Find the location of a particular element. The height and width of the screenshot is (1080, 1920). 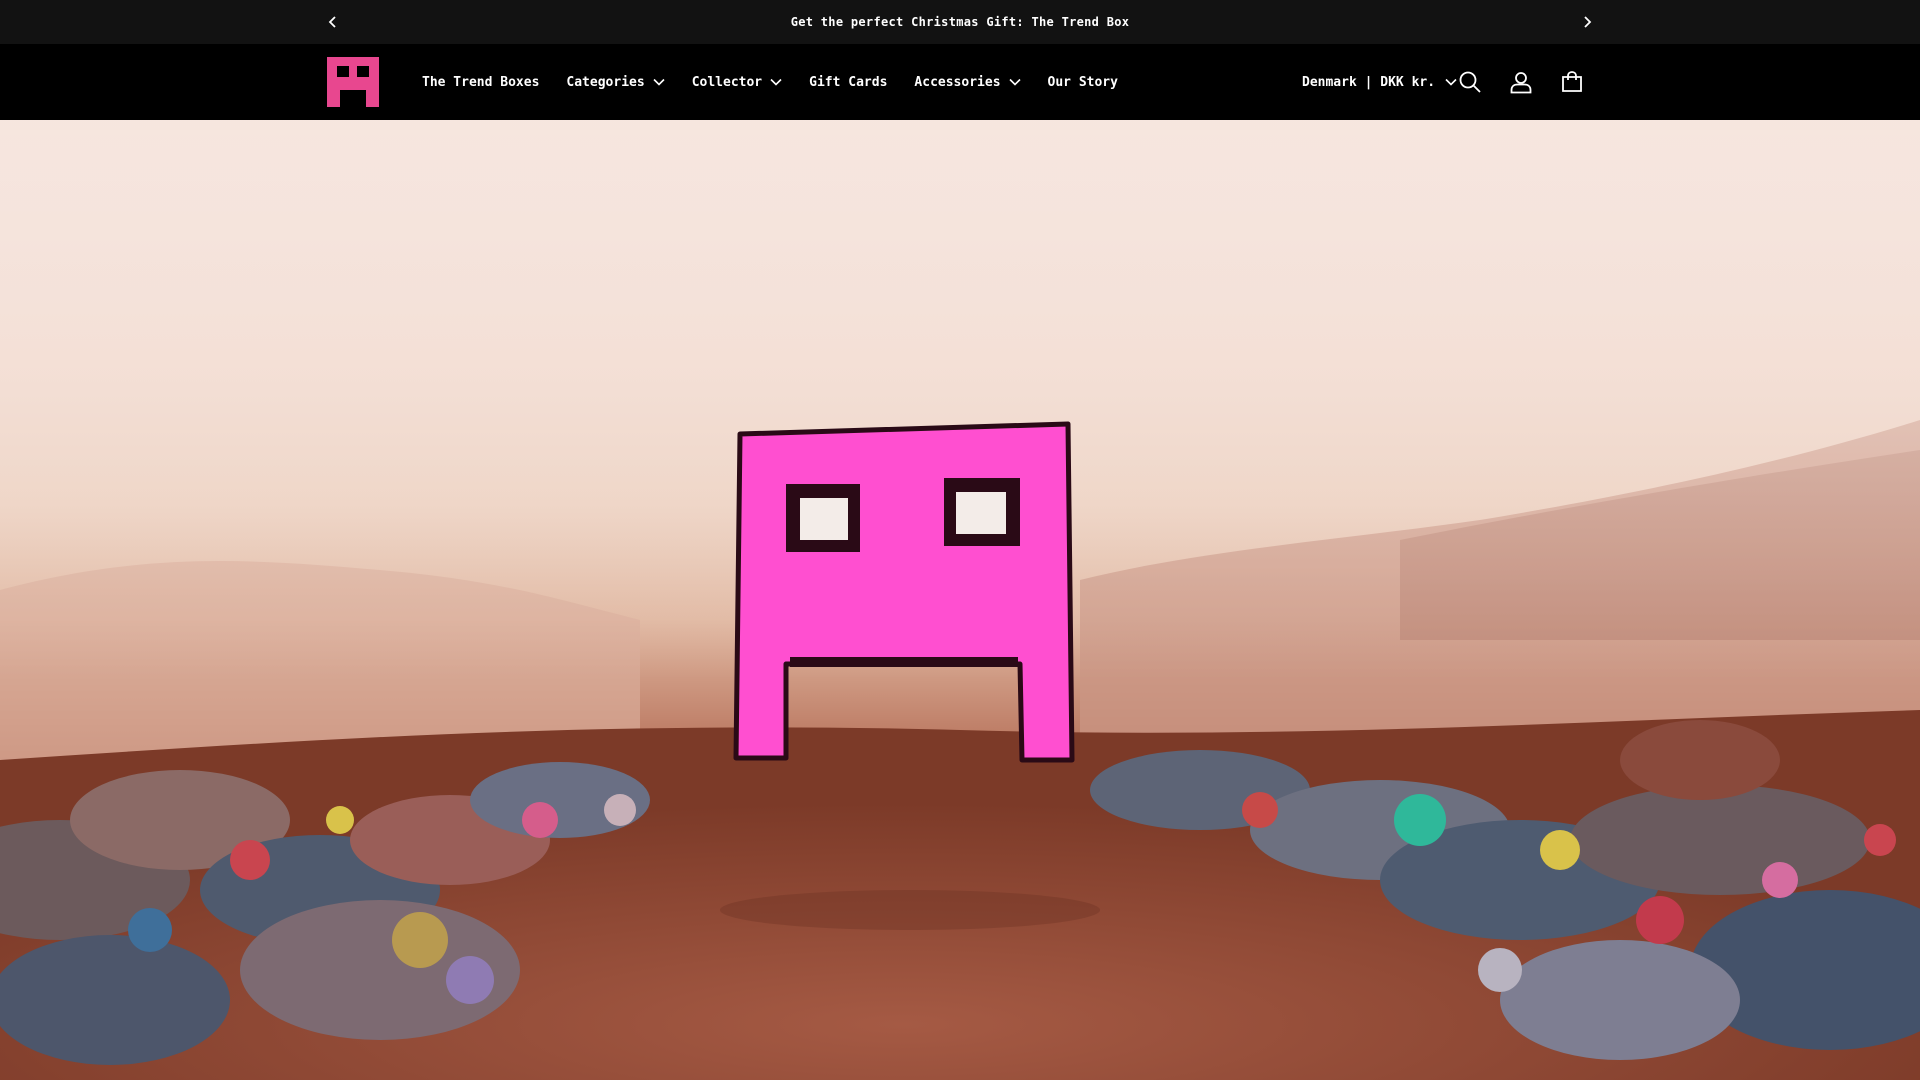

announcement-prev-button is located at coordinates (333, 22).